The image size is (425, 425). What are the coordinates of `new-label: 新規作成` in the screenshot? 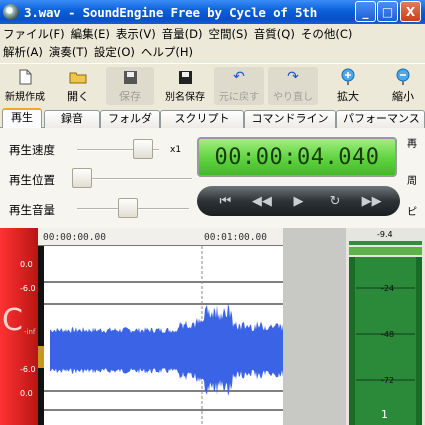 It's located at (25, 97).